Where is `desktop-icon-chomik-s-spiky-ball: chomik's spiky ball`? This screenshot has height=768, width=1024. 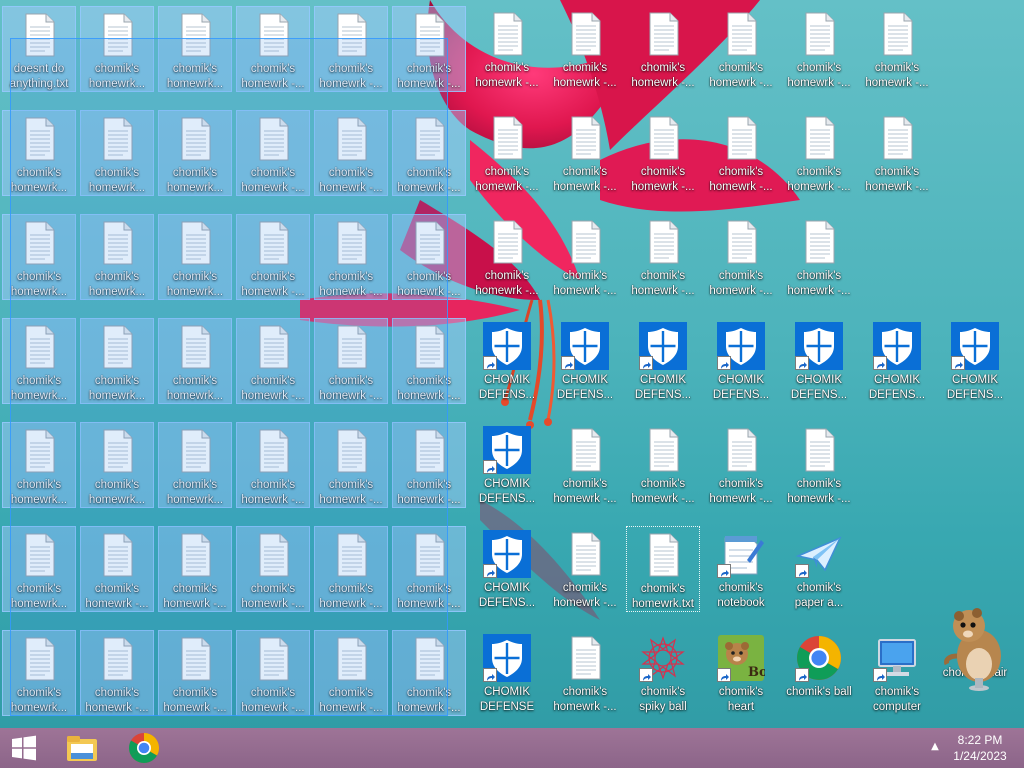 desktop-icon-chomik-s-spiky-ball: chomik's spiky ball is located at coordinates (663, 673).